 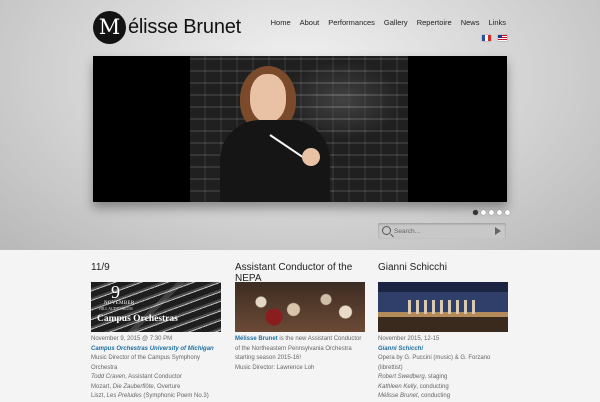 I want to click on photo-hand, so click(x=311, y=157).